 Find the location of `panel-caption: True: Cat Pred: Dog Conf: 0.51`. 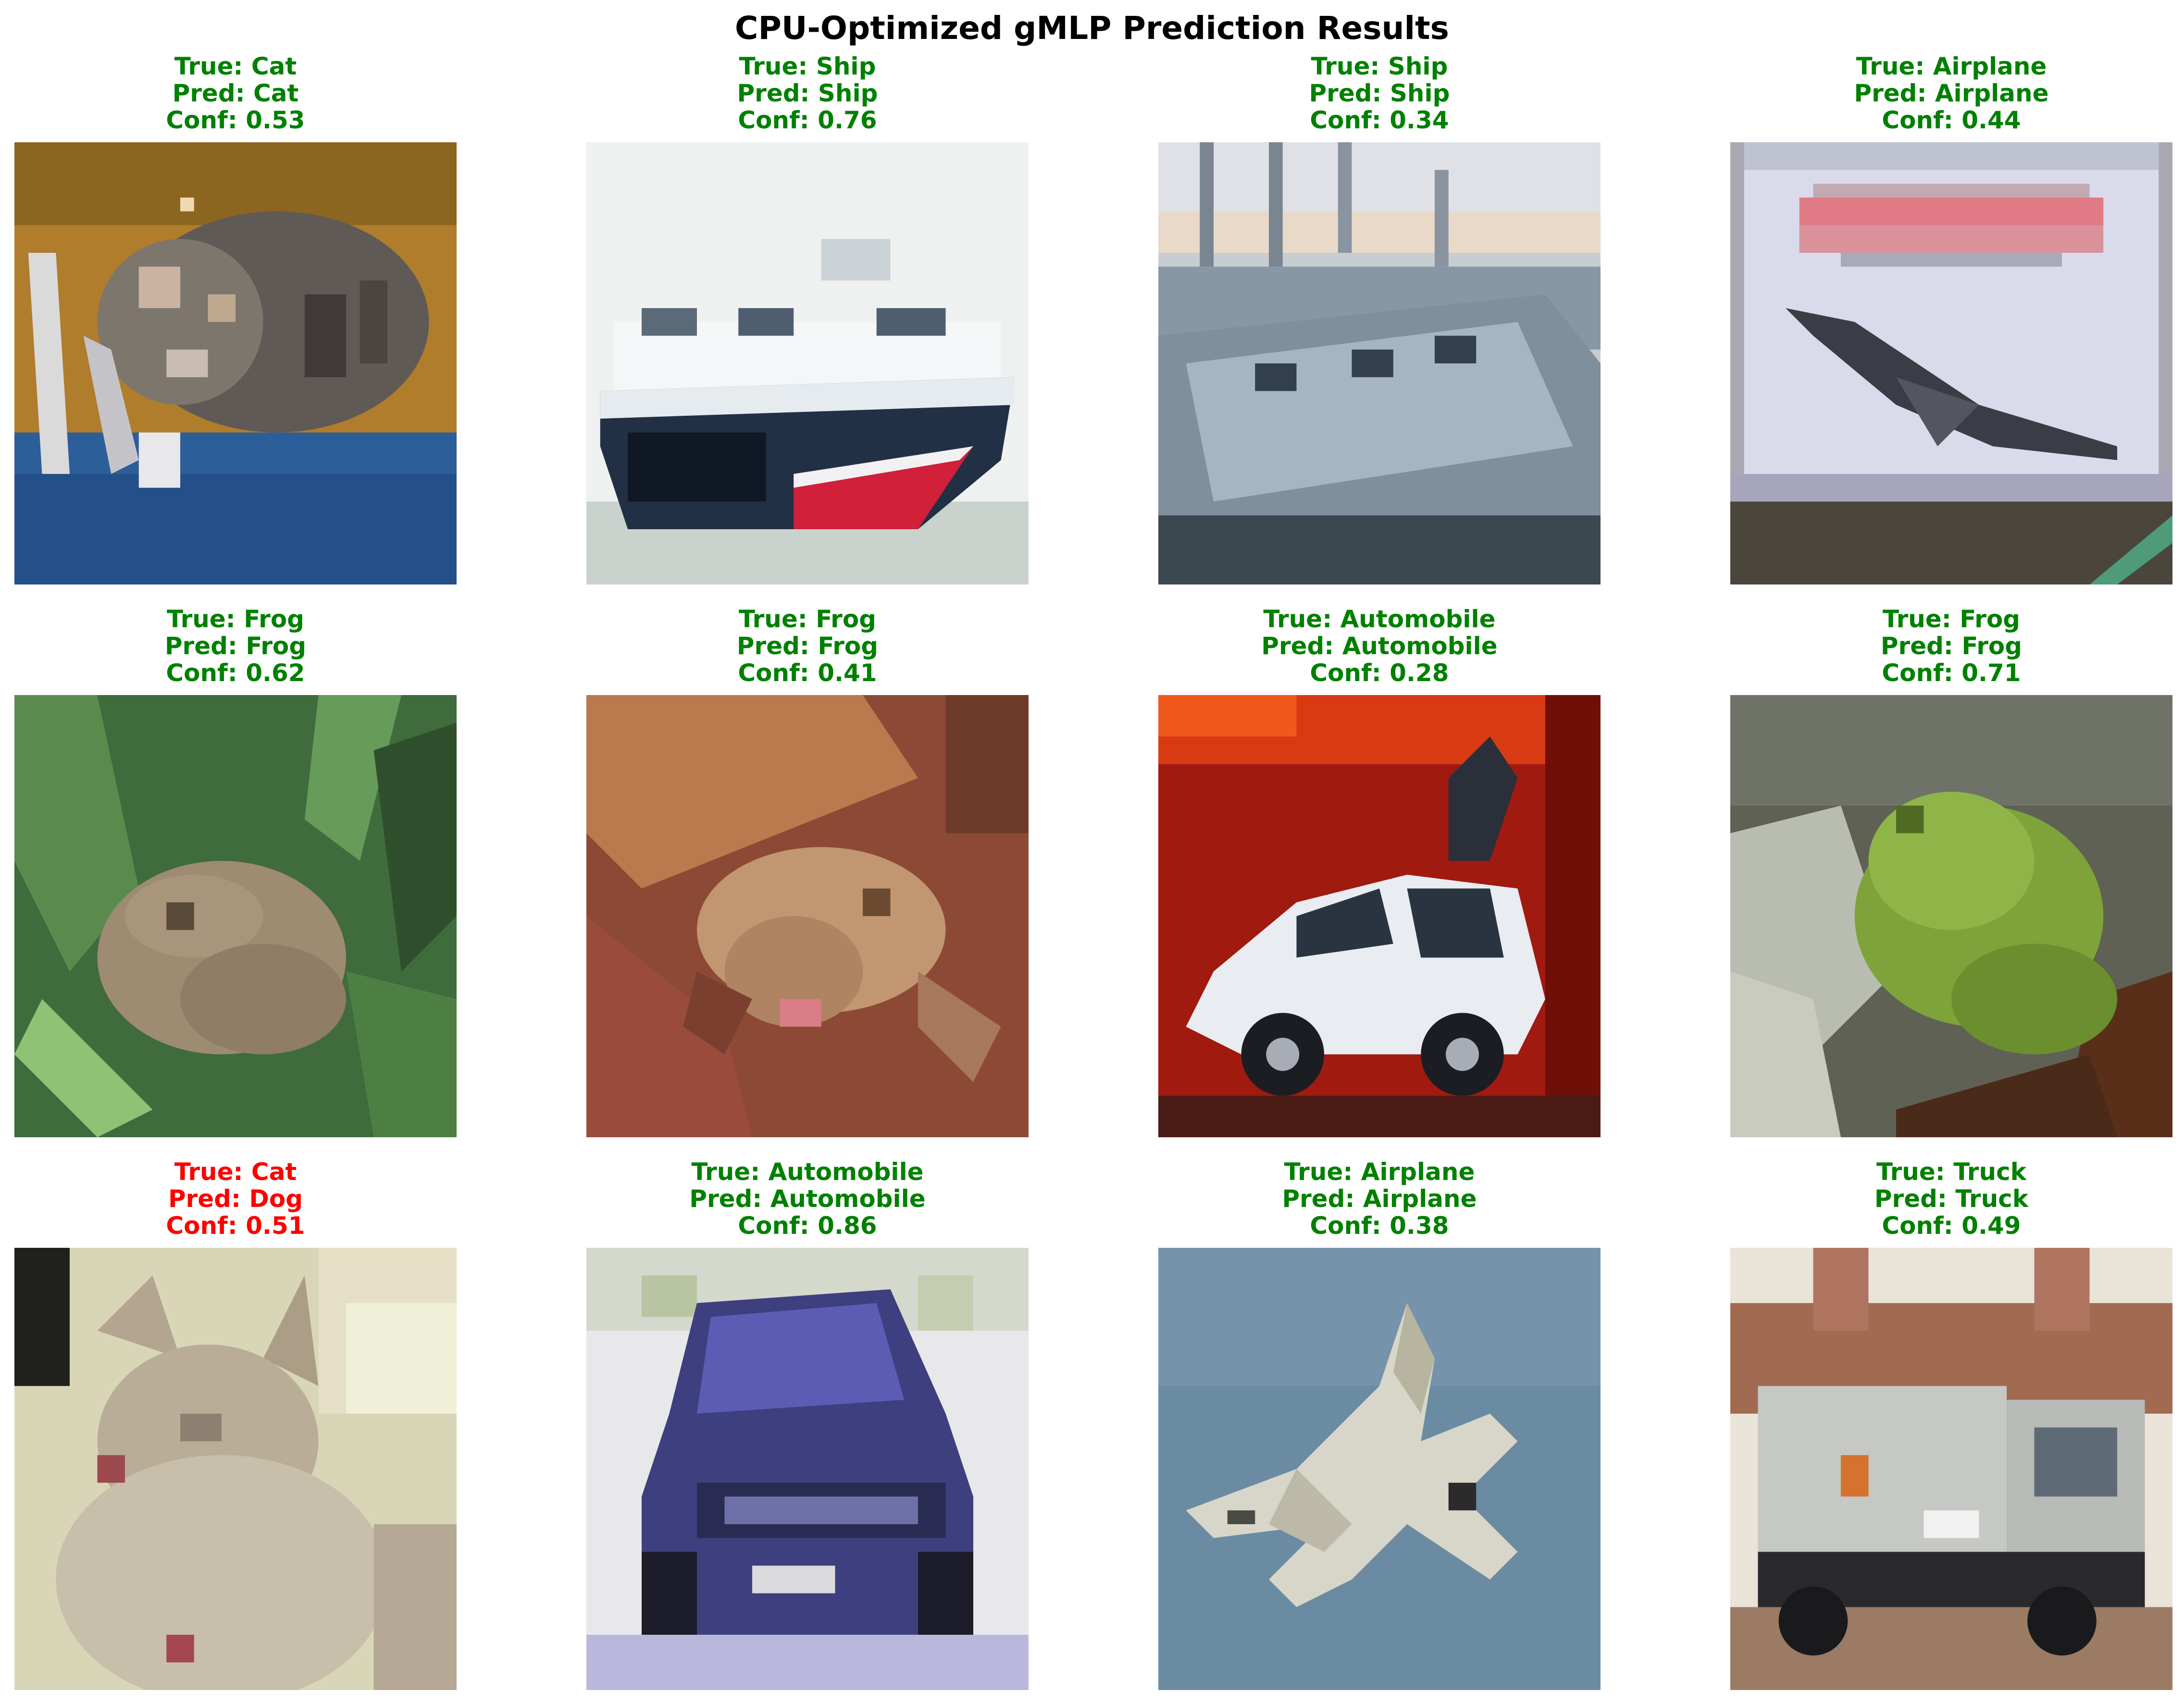

panel-caption: True: Cat Pred: Dog Conf: 0.51 is located at coordinates (262, 1198).